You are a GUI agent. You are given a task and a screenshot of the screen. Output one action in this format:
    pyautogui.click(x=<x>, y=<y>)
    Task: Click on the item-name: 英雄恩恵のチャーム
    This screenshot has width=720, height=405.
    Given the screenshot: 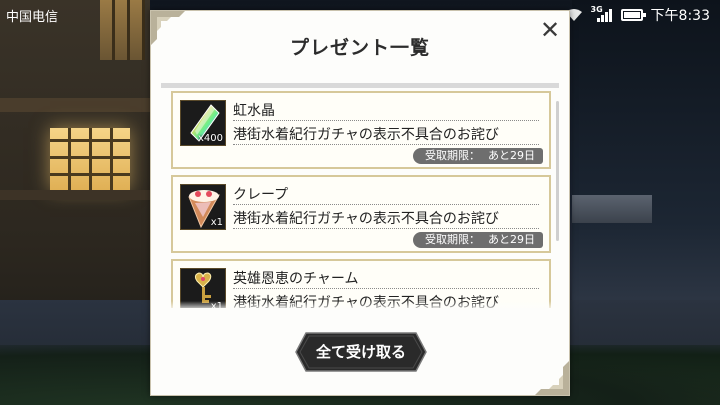 What is the action you would take?
    pyautogui.click(x=296, y=279)
    